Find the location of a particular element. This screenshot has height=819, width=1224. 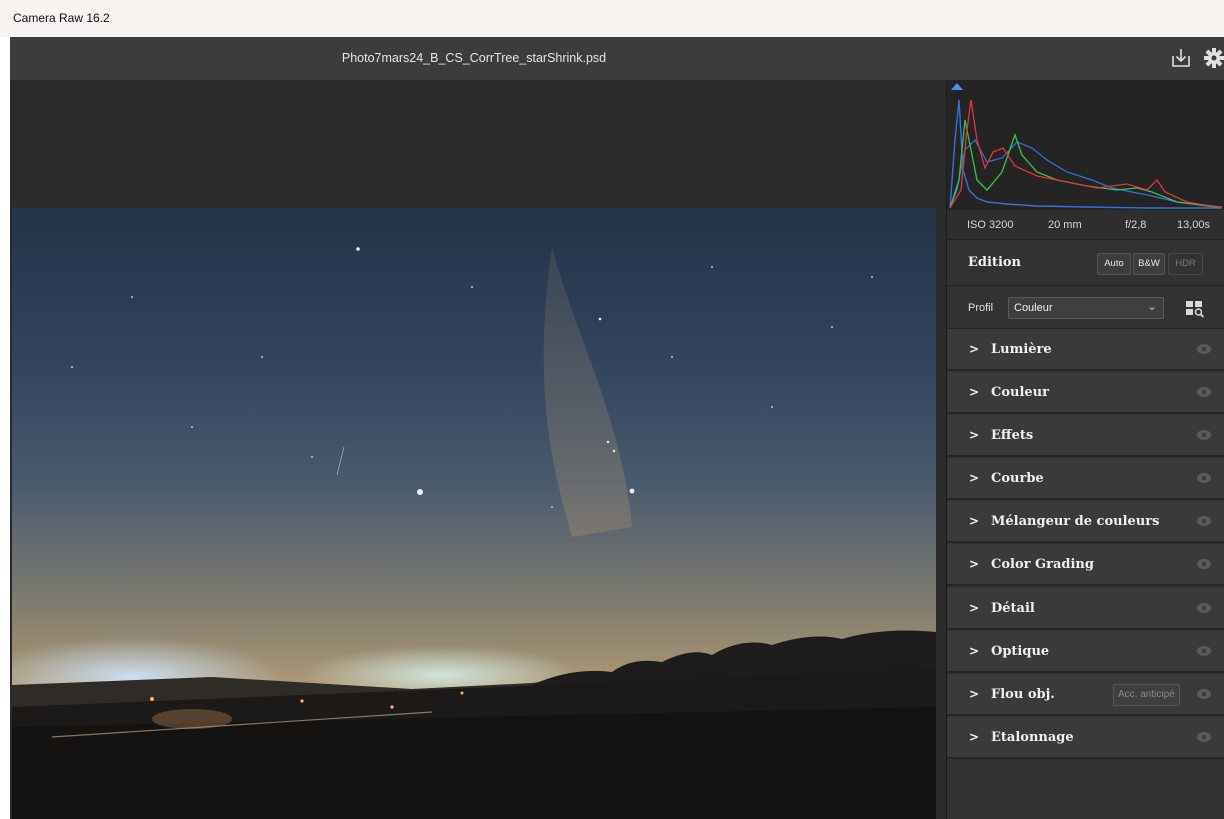

app-title: Camera Raw 16.2 is located at coordinates (61, 18).